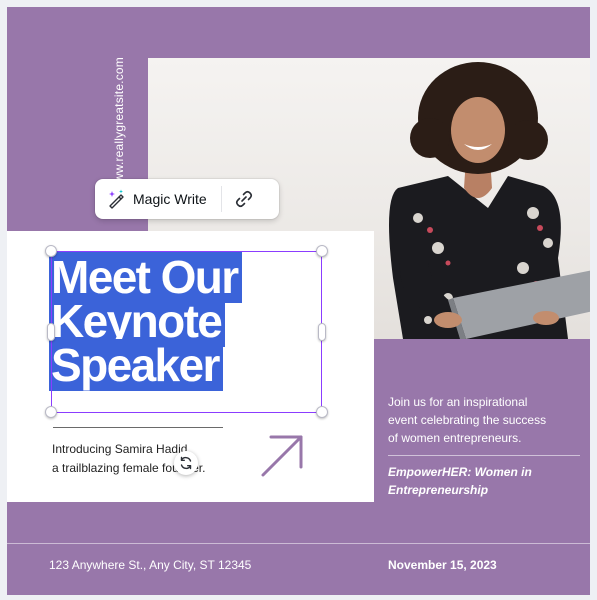 The image size is (597, 600). I want to click on footer-divider, so click(298, 543).